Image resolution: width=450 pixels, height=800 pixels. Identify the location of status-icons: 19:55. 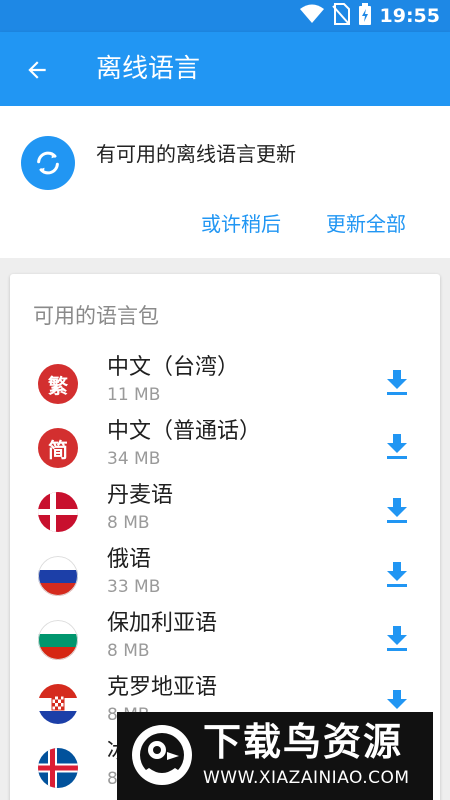
(369, 16).